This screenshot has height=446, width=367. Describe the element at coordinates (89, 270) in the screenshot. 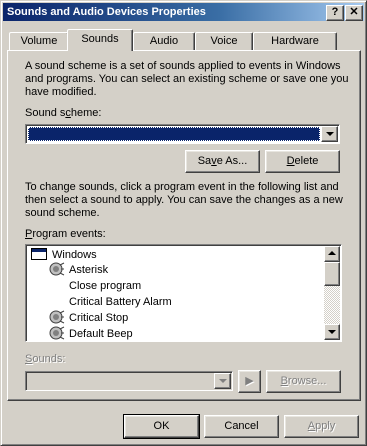

I see `event-label: Asterisk` at that location.